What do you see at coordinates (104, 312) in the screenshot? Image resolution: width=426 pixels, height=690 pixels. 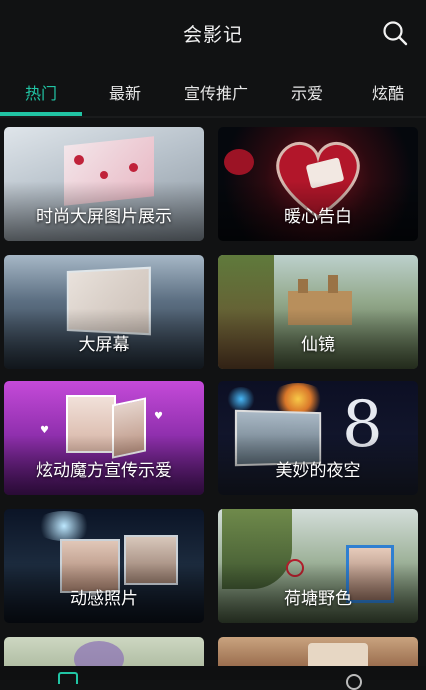 I see `template-card: 大屏幕` at bounding box center [104, 312].